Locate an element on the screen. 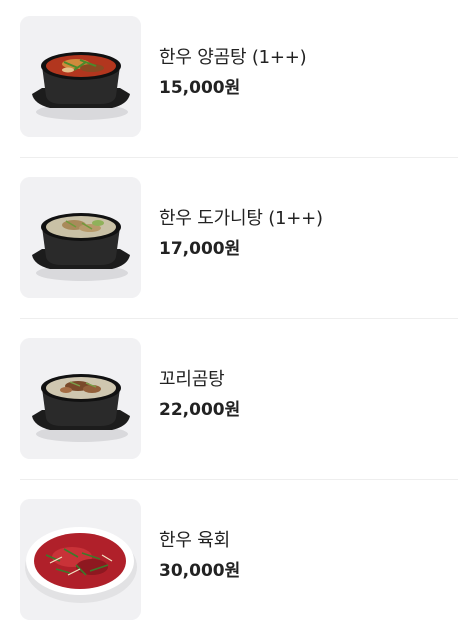 The height and width of the screenshot is (635, 466). beef-tripe-soup-image is located at coordinates (80, 76).